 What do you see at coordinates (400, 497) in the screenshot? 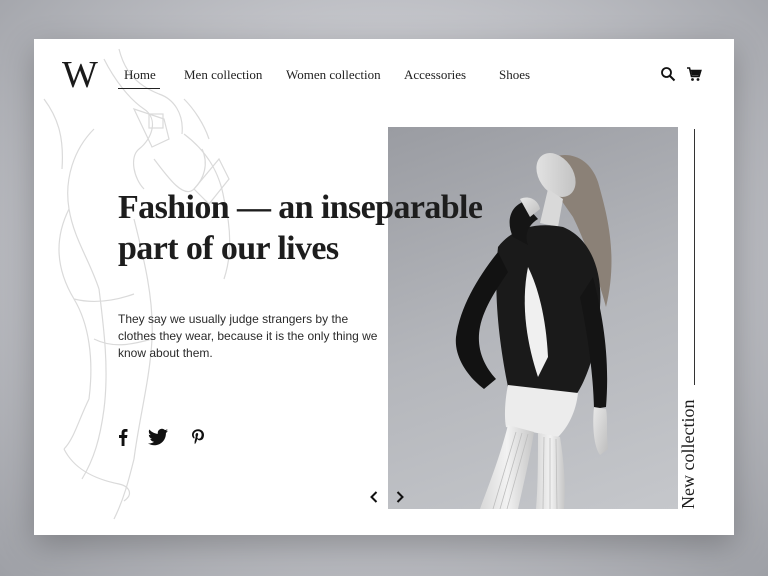
I see `chevron-right-icon` at bounding box center [400, 497].